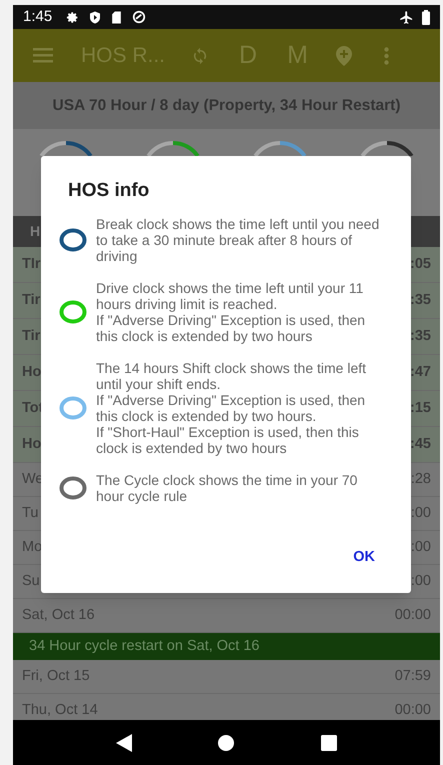 The width and height of the screenshot is (443, 765). I want to click on legend-text: The 14 hours Shift clock shows the time left until your shift ends. If "Adverse Driving" Exception is used, then this clock is extended by two hours. If "Short-Haul" Exception is used, then this clock is extended by two hours, so click(232, 408).